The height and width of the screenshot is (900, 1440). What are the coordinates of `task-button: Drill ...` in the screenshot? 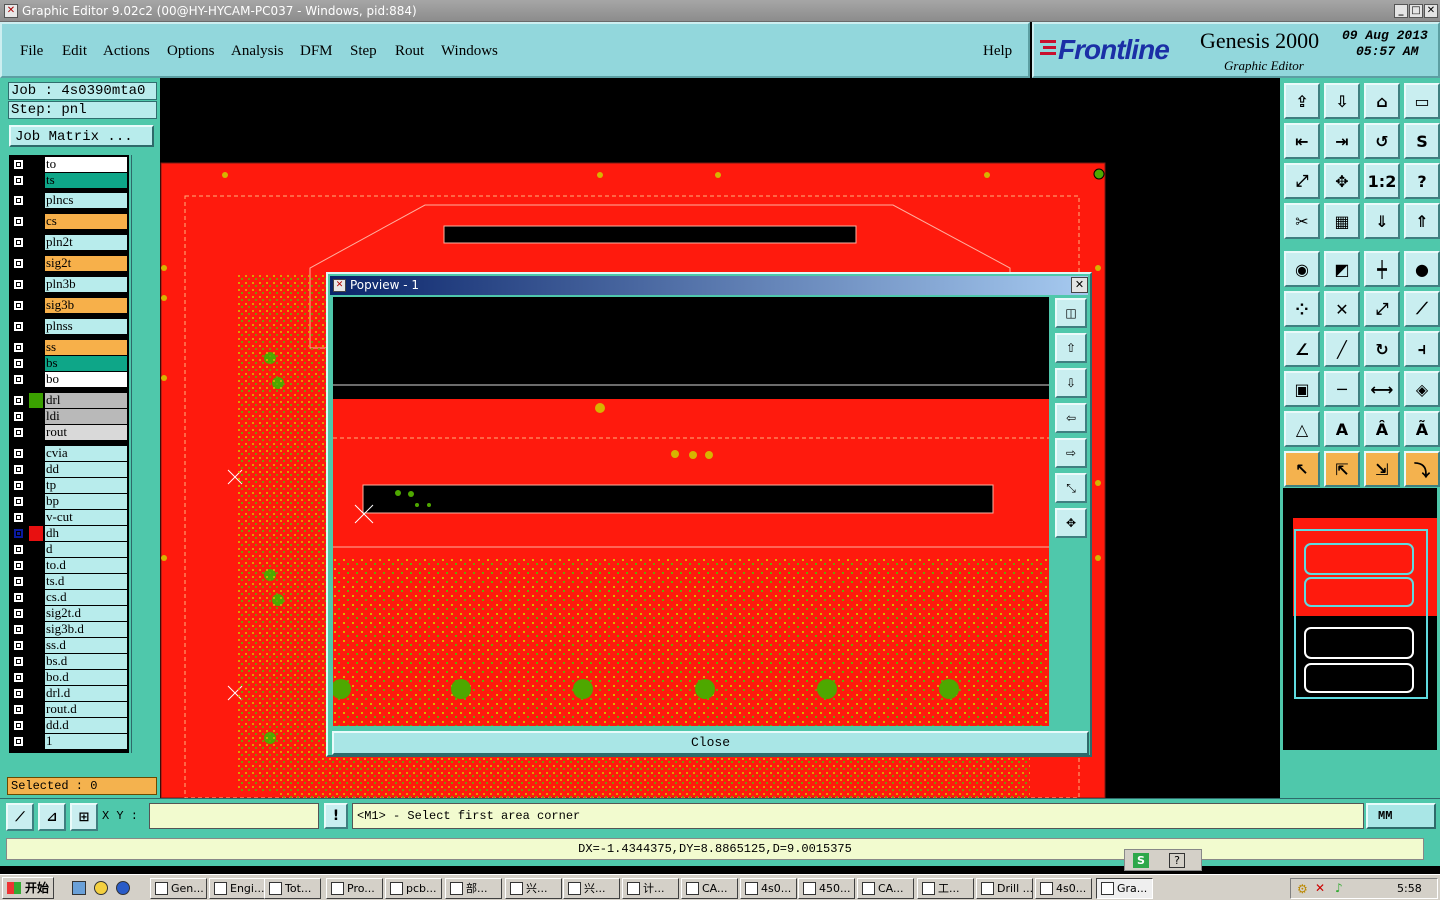 It's located at (1004, 888).